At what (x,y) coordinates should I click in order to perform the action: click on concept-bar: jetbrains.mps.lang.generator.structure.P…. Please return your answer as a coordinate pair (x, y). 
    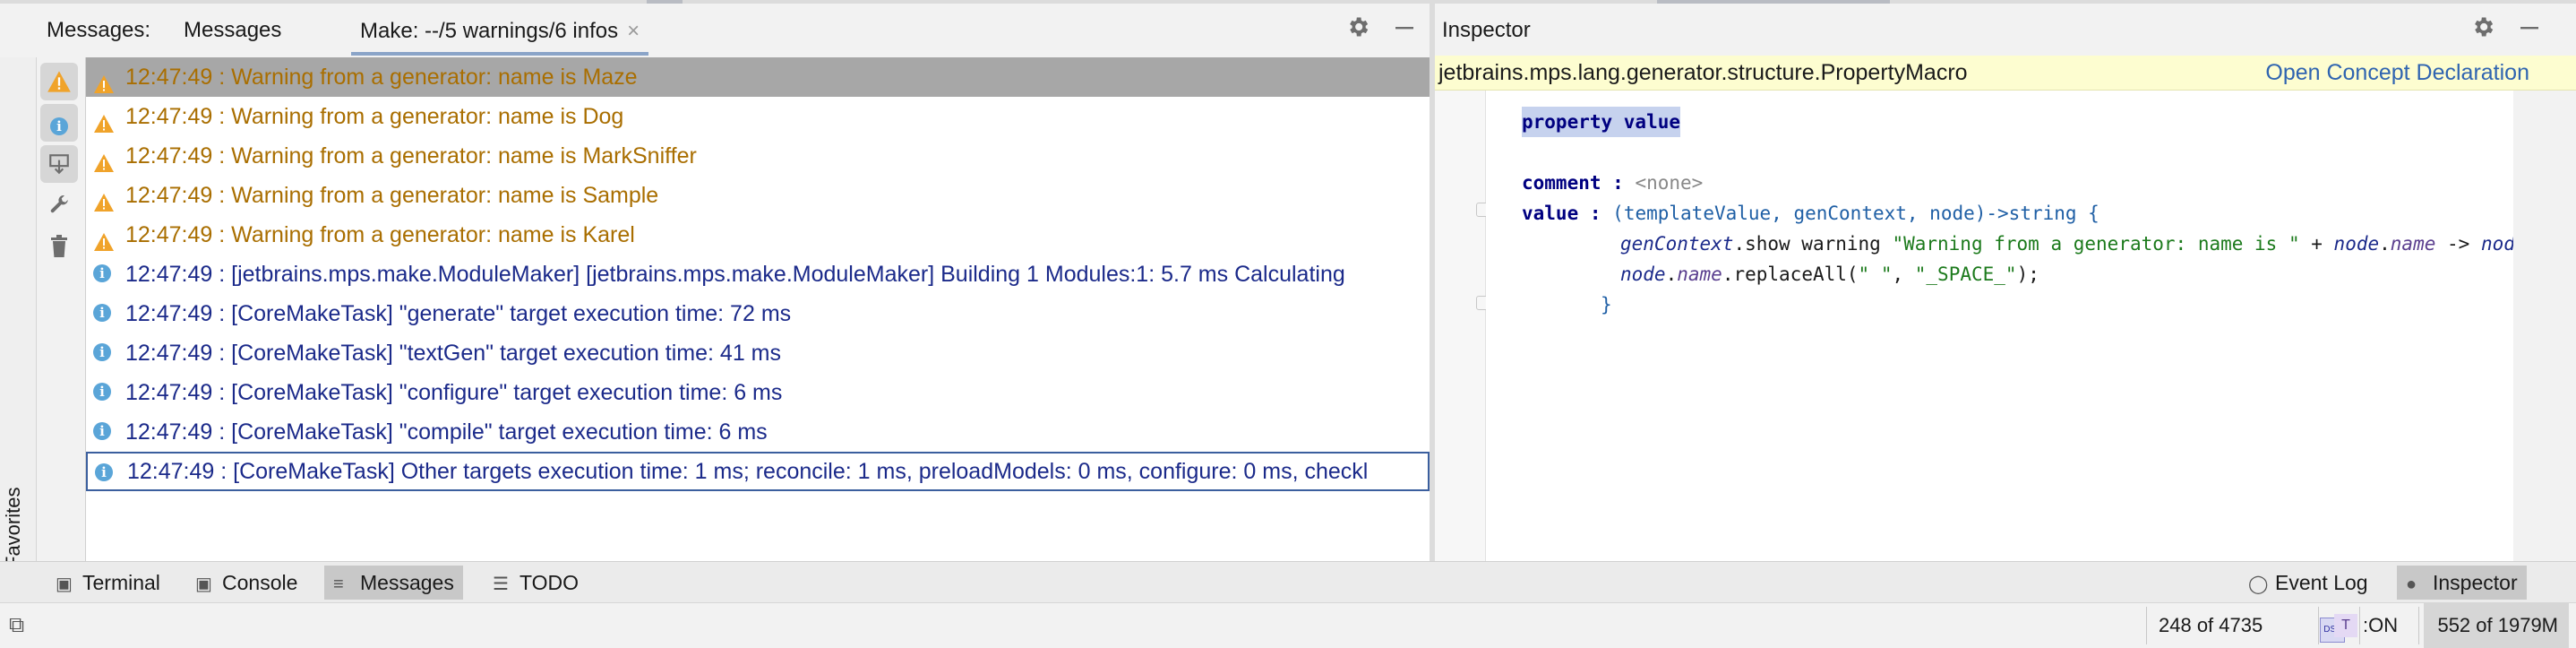
    Looking at the image, I should click on (2005, 73).